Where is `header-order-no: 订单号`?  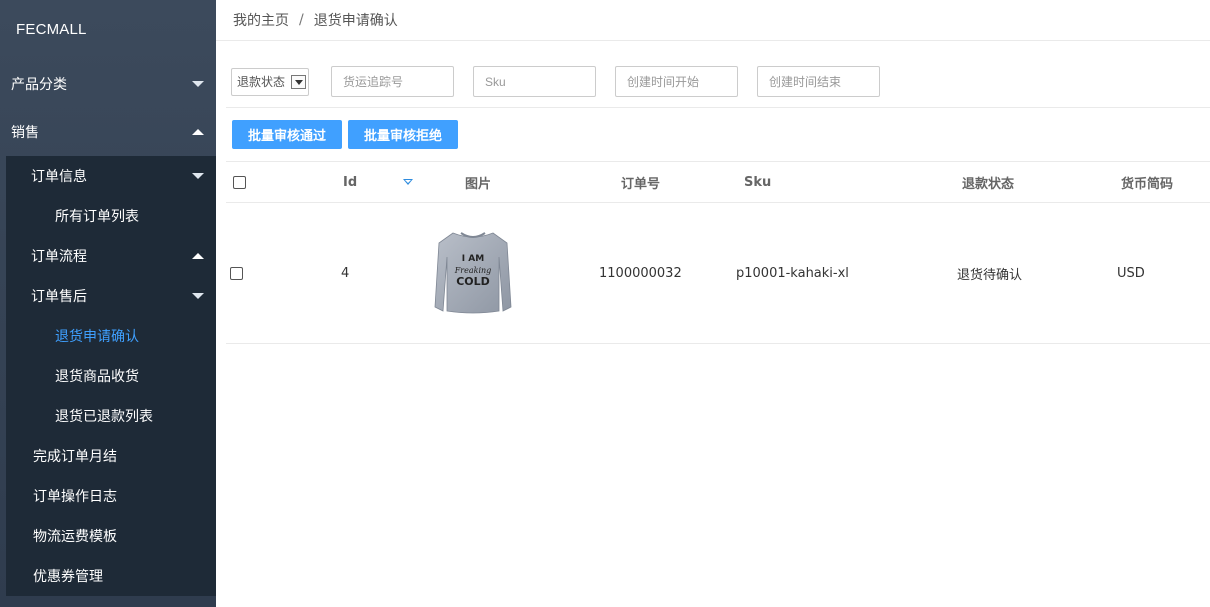
header-order-no: 订单号 is located at coordinates (640, 182).